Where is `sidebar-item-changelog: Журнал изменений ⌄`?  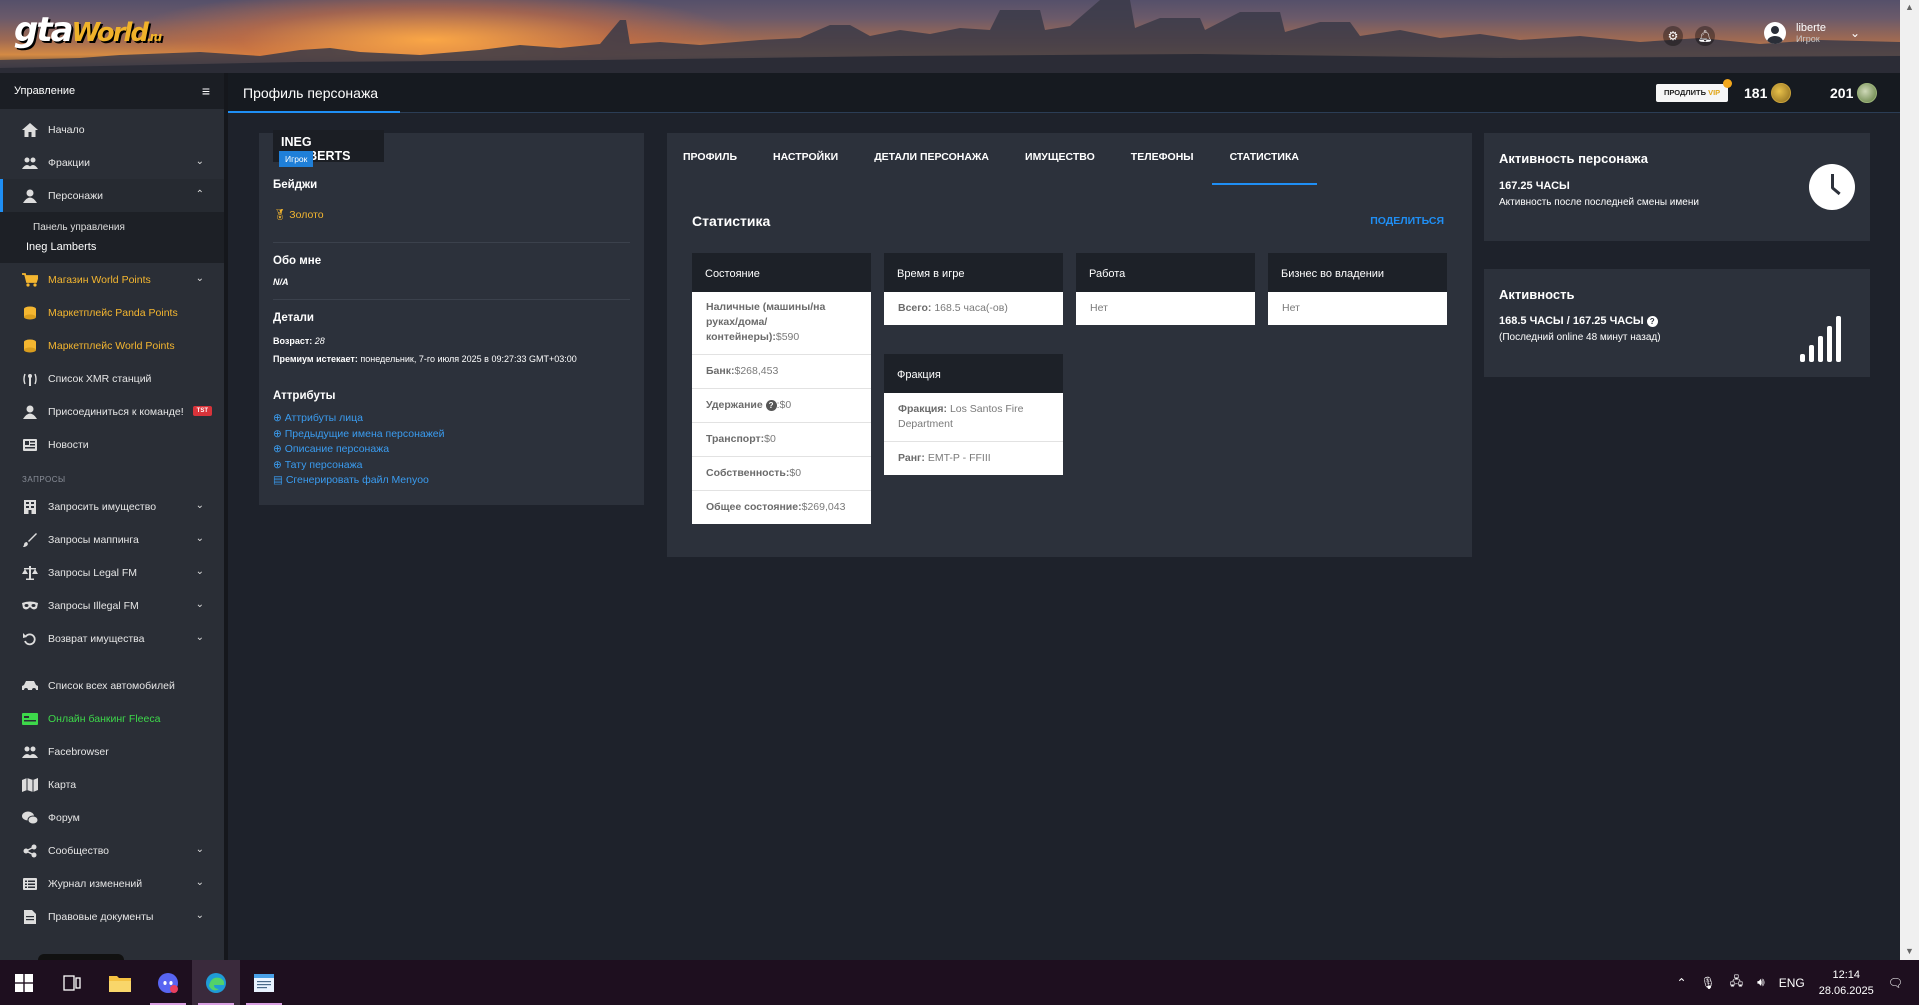
sidebar-item-changelog: Журнал изменений ⌄ is located at coordinates (112, 883).